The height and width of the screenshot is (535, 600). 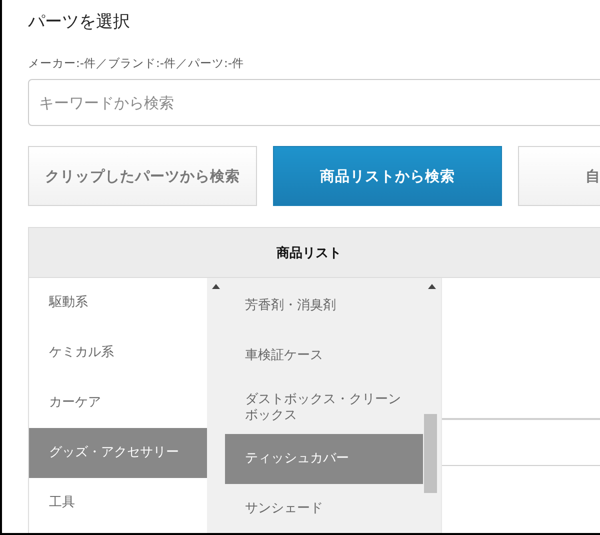 I want to click on result-counts: メーカー:-件／ブランド:-件／パーツ:-件, so click(x=137, y=63).